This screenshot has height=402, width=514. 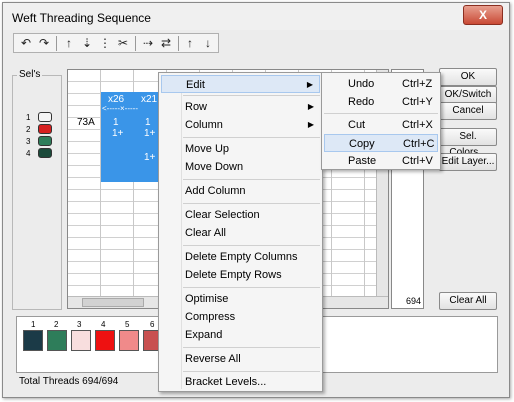 I want to click on up-arrow-icon: ↑, so click(x=190, y=43).